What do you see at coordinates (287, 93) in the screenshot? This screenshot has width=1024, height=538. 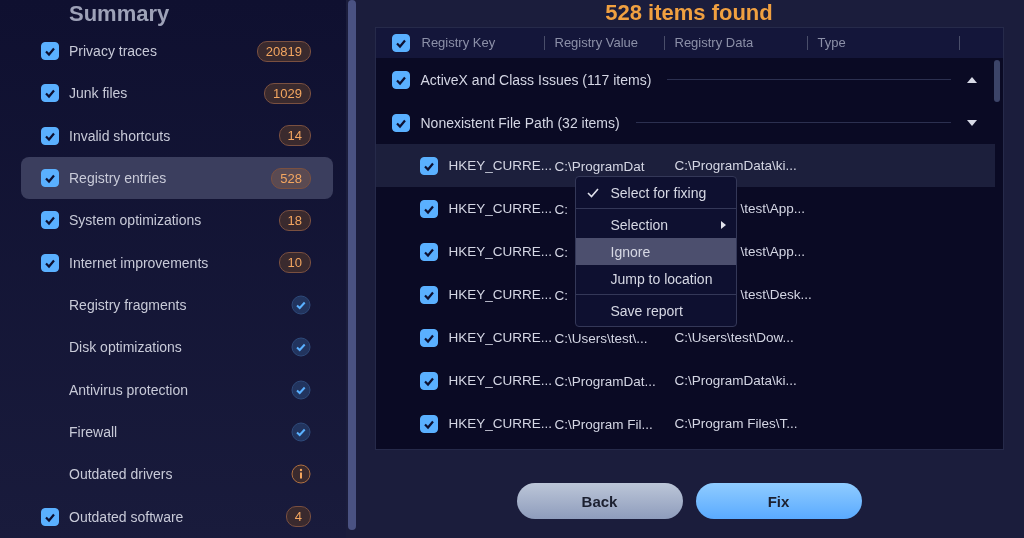 I see `count-badge: 1029` at bounding box center [287, 93].